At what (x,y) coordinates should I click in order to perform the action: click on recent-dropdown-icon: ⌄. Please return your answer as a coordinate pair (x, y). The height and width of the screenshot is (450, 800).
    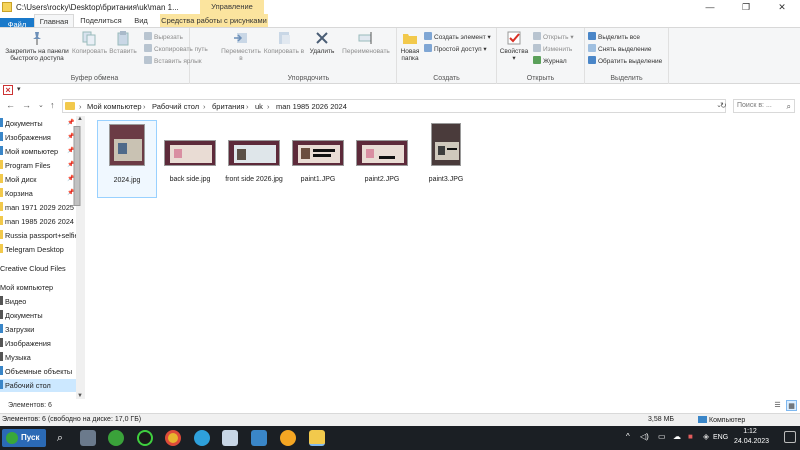
    Looking at the image, I should click on (41, 105).